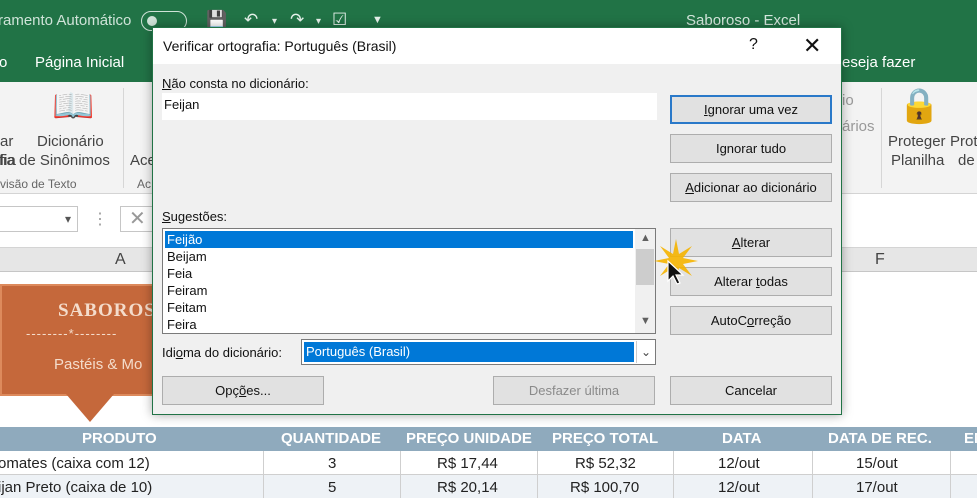 This screenshot has width=977, height=498. I want to click on ignore-once-button: Ignorar uma vez, so click(751, 109).